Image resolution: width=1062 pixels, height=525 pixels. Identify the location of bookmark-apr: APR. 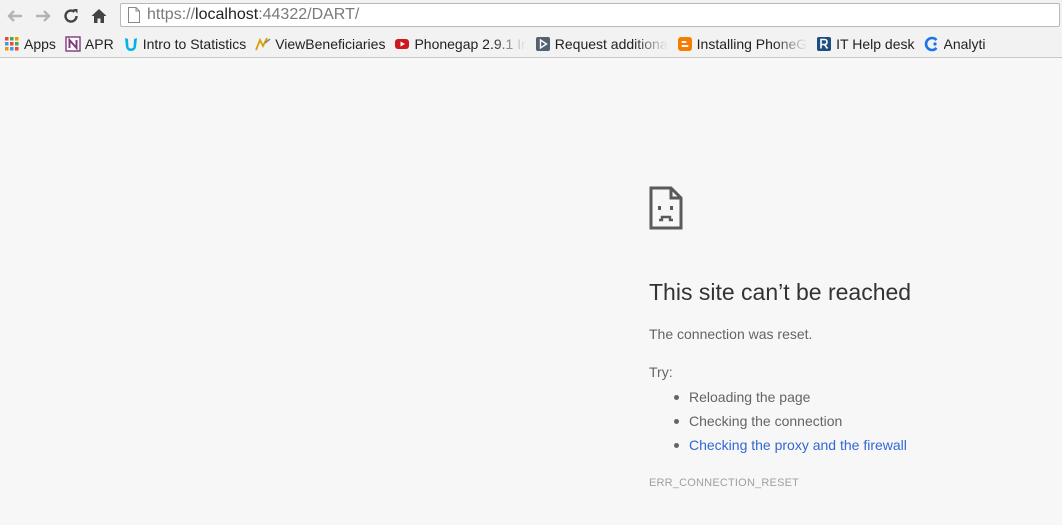
(90, 44).